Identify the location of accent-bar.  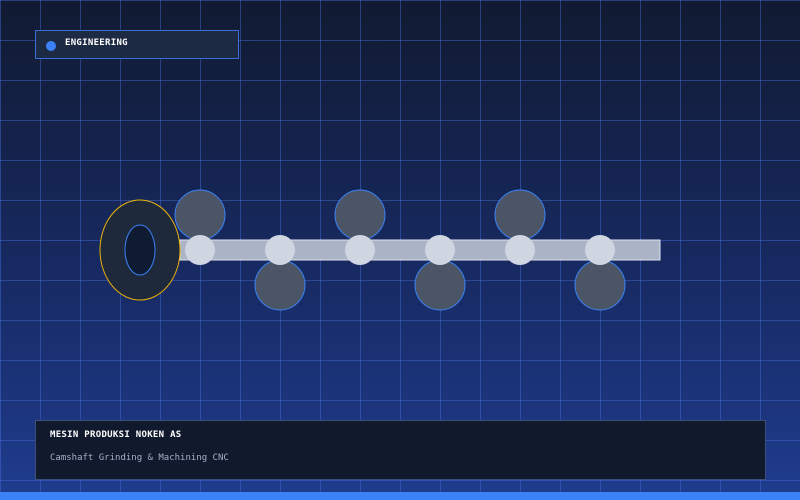
(400, 496).